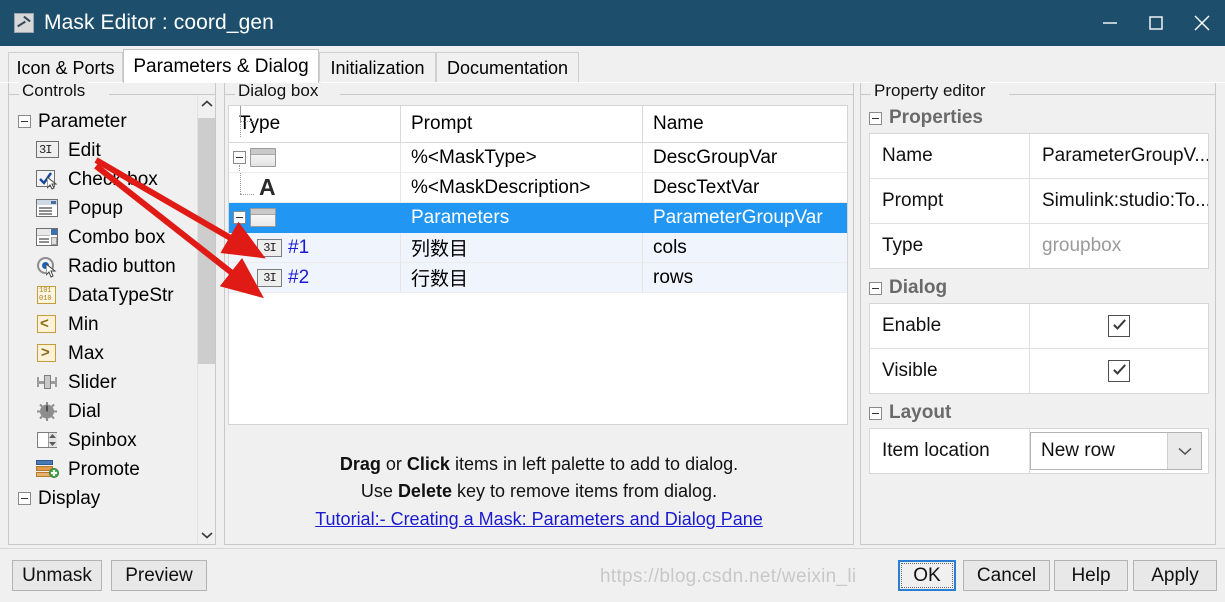 The height and width of the screenshot is (602, 1225). Describe the element at coordinates (1156, 23) in the screenshot. I see `maximize-icon` at that location.